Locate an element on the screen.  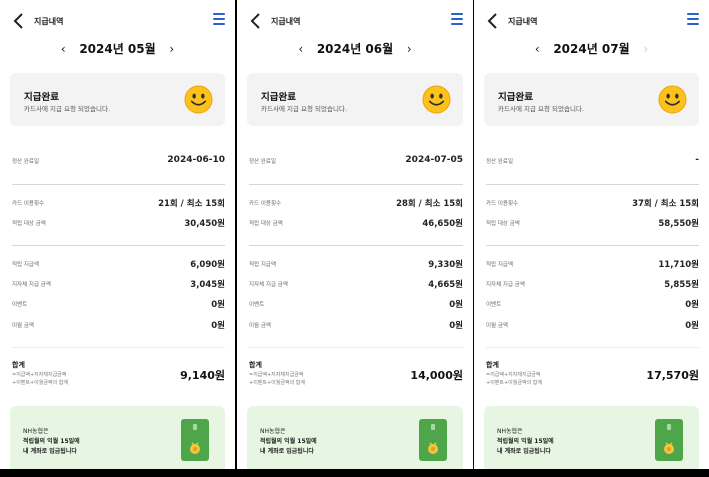
accum-target-row: 적립 대상 금액 46,650원 is located at coordinates (356, 223).